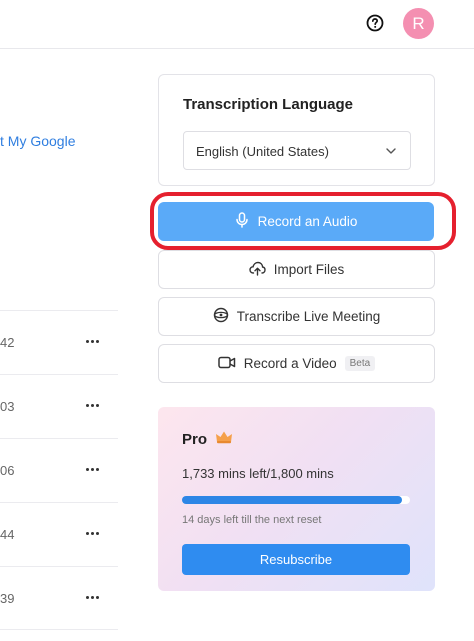  I want to click on transcribe-live-meeting-label: Transcribe Live Meeting, so click(308, 316).